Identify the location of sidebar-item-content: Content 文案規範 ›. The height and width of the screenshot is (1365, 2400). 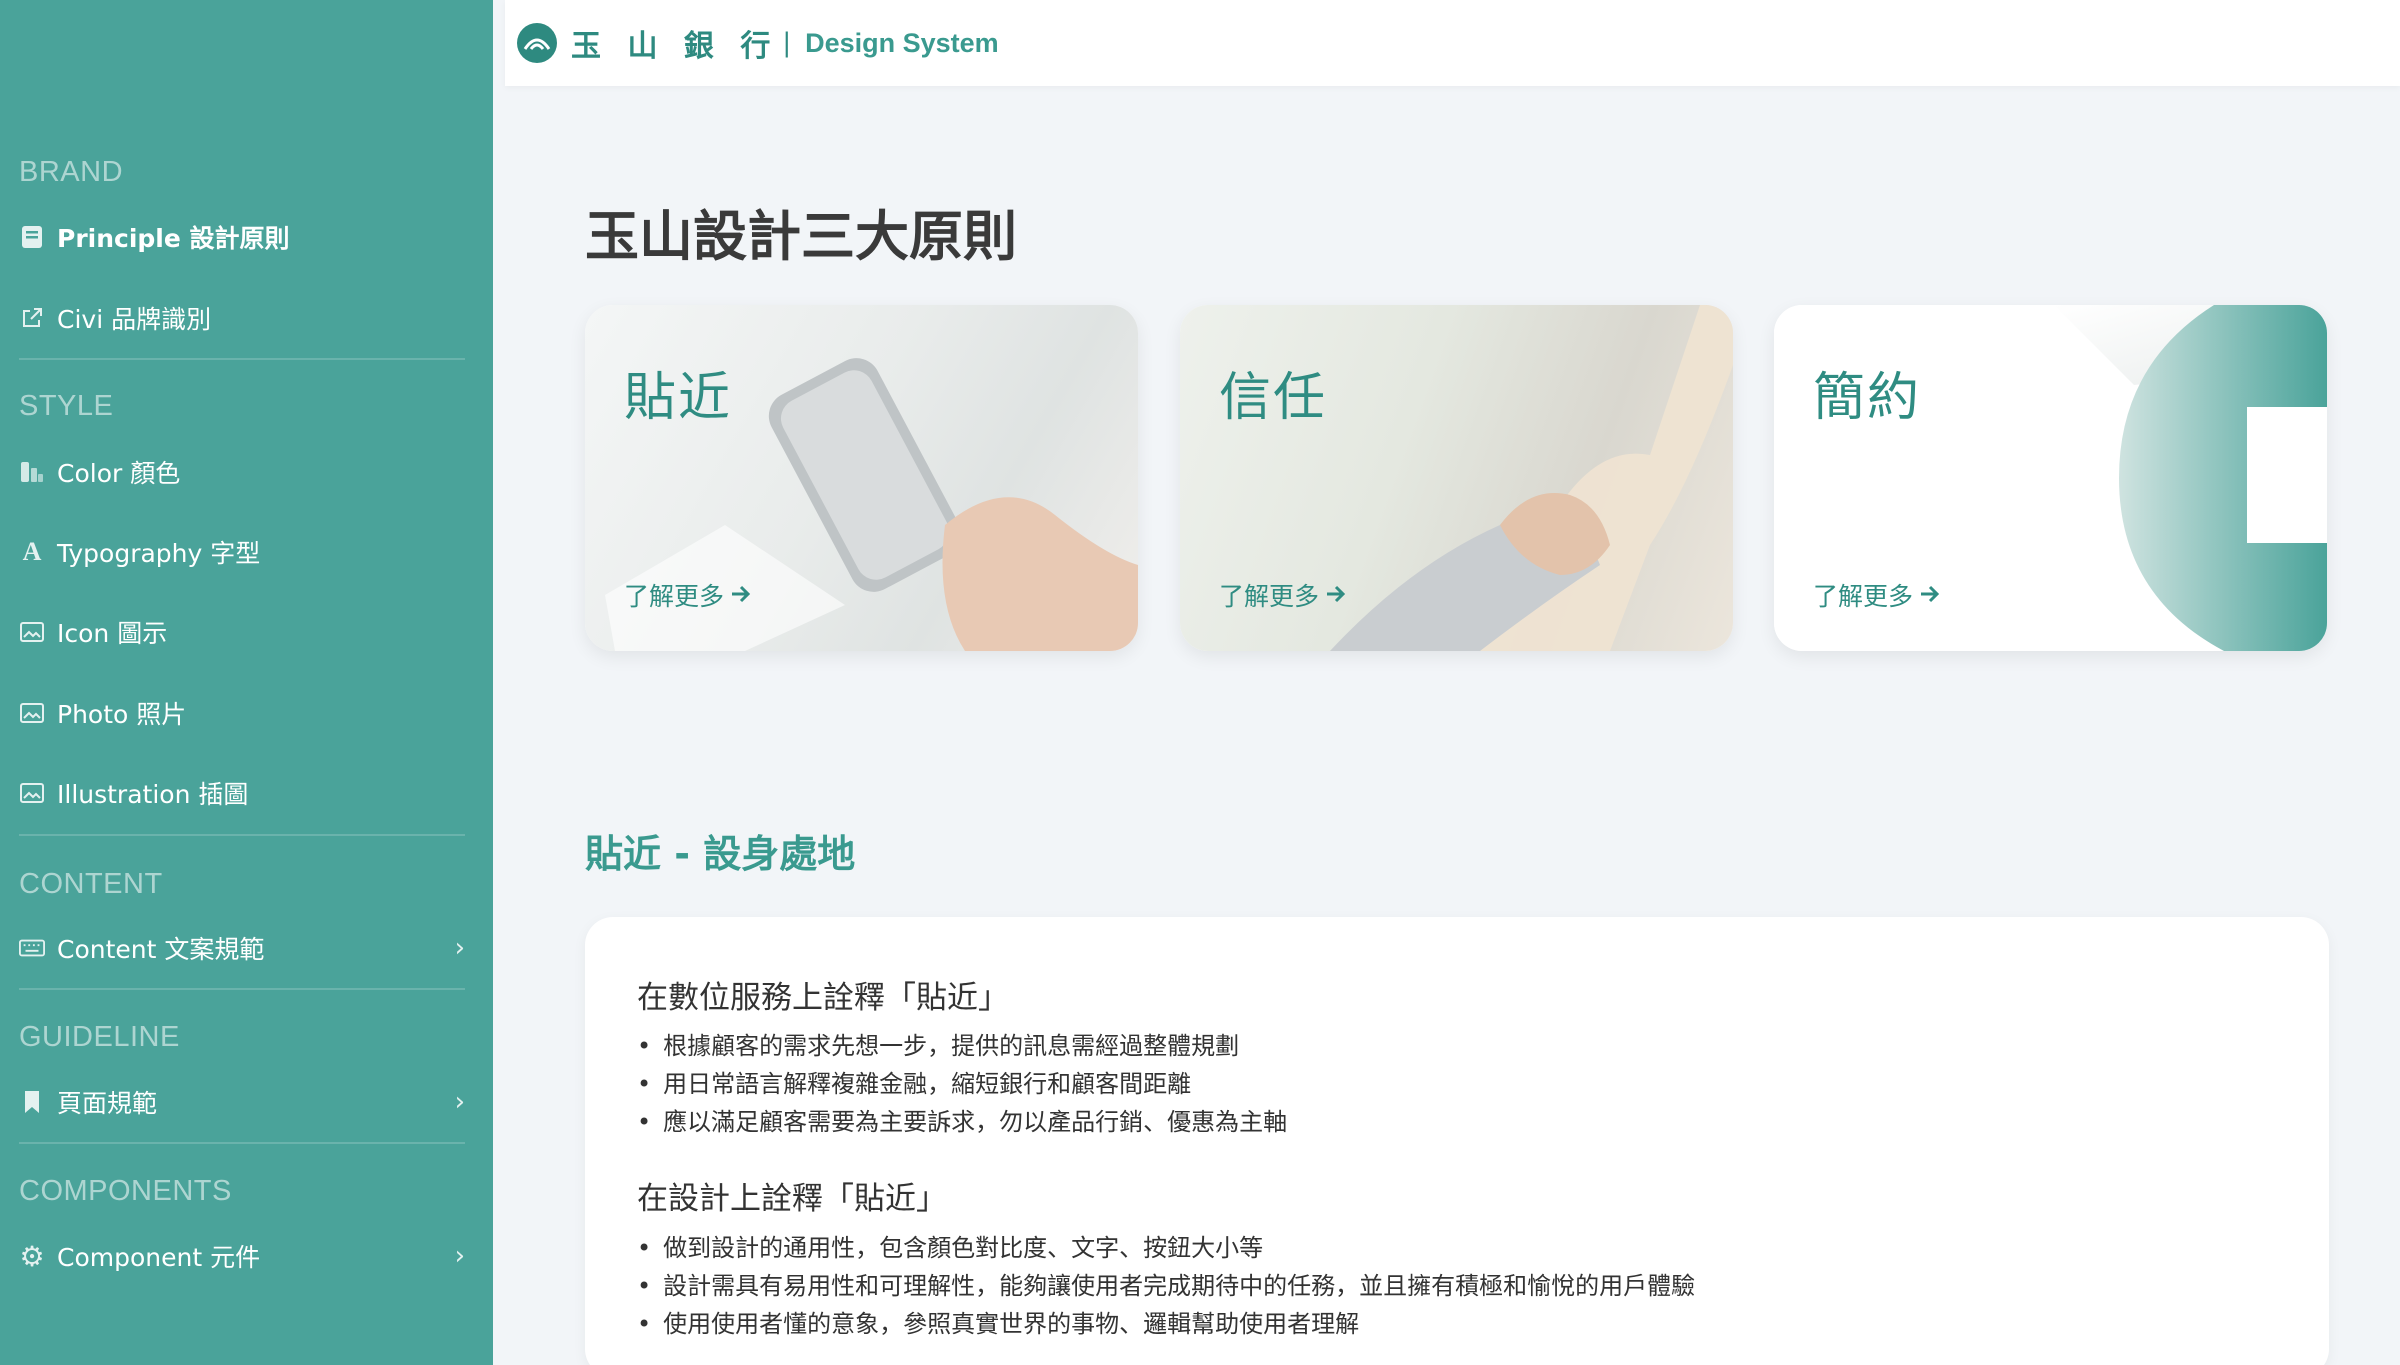
(242, 948).